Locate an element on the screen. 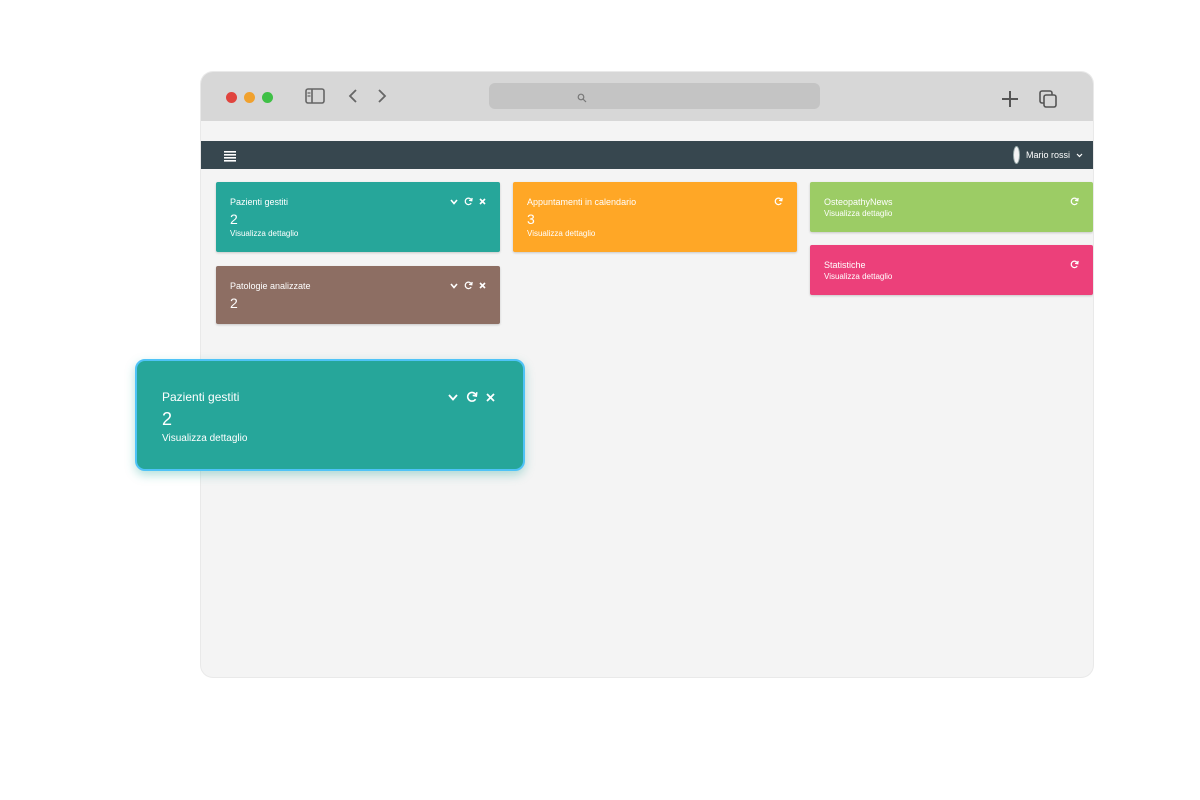 The width and height of the screenshot is (1200, 800). sidebar-toggle-icon is located at coordinates (315, 96).